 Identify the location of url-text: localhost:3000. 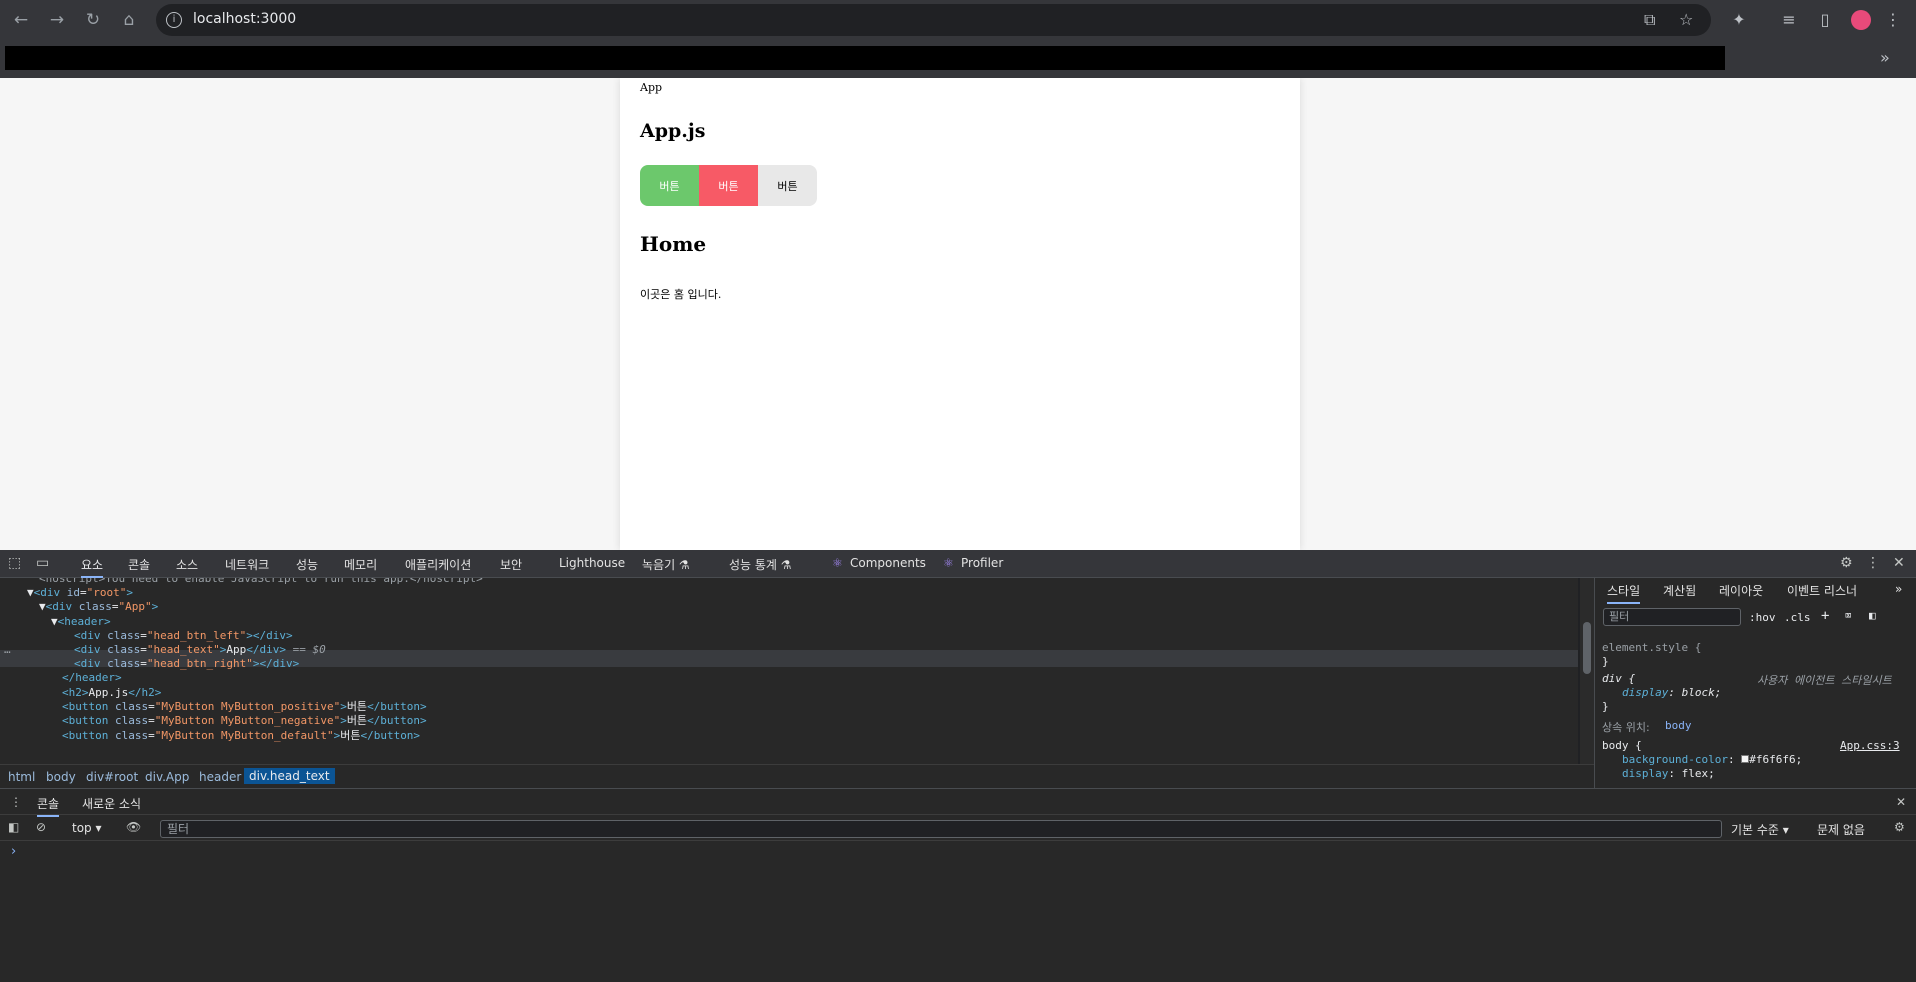
(244, 19).